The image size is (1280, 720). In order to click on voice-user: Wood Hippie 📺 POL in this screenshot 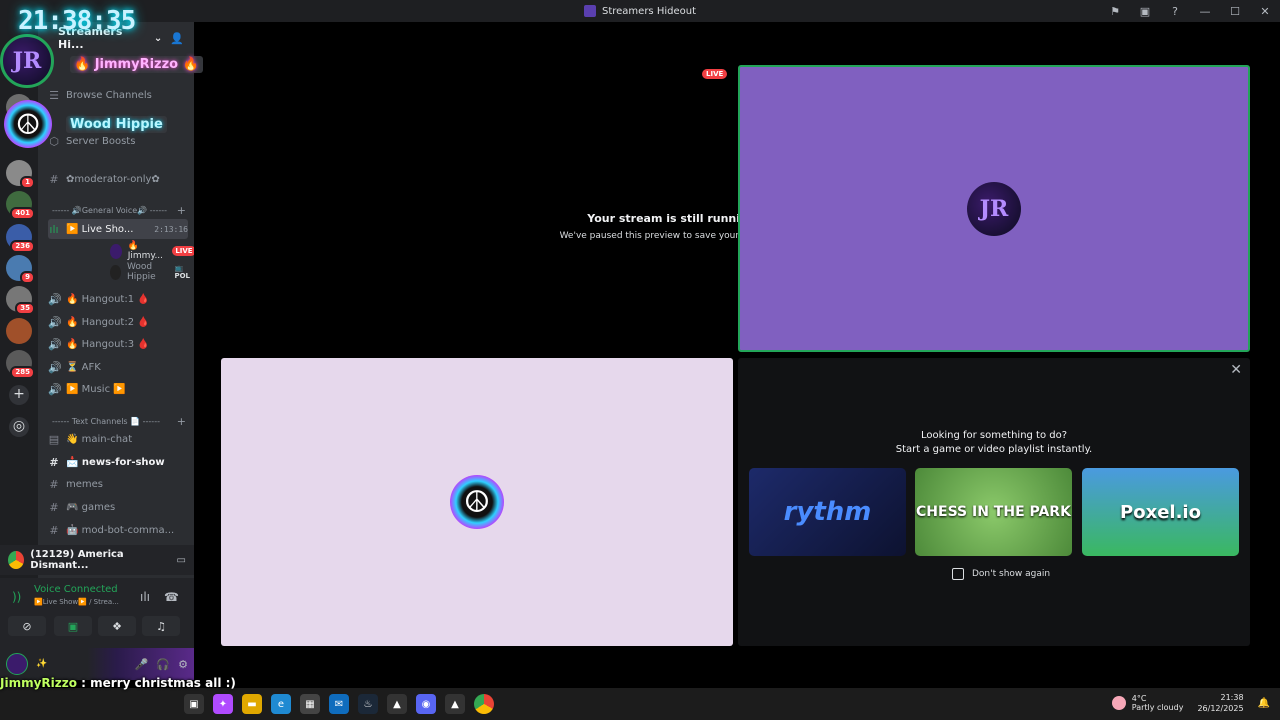, I will do `click(152, 272)`.